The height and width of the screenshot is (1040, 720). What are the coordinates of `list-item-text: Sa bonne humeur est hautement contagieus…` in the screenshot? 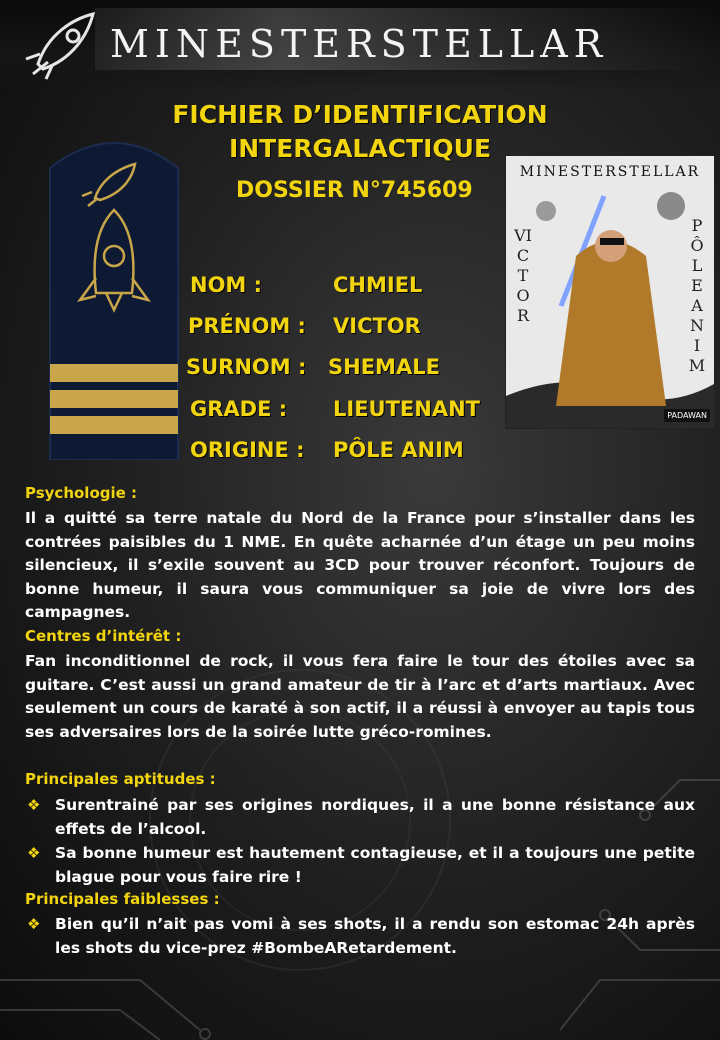 It's located at (375, 865).